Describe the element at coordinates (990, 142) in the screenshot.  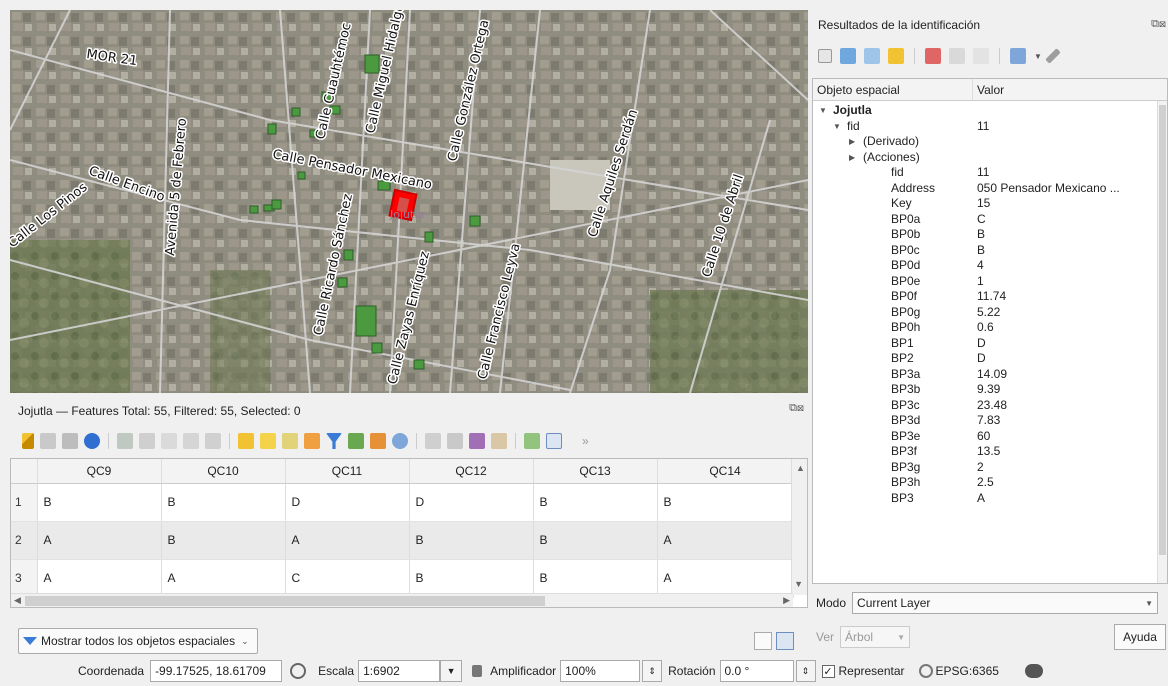
I see `tree-derived-row: ▶ (Derivado)` at that location.